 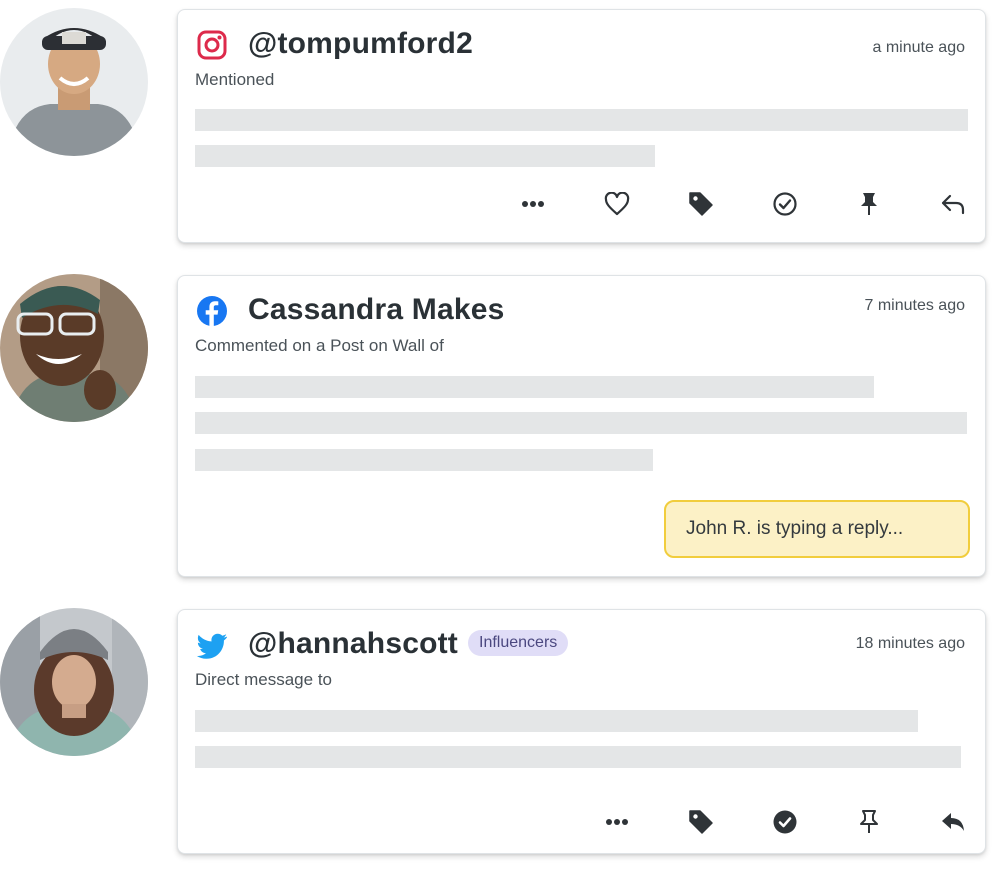 What do you see at coordinates (212, 311) in the screenshot?
I see `facebook-icon` at bounding box center [212, 311].